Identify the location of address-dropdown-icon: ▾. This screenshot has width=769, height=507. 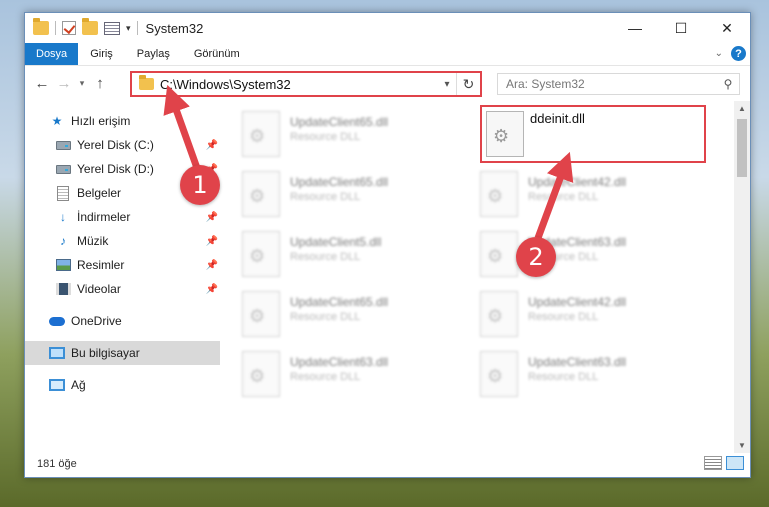
(447, 84).